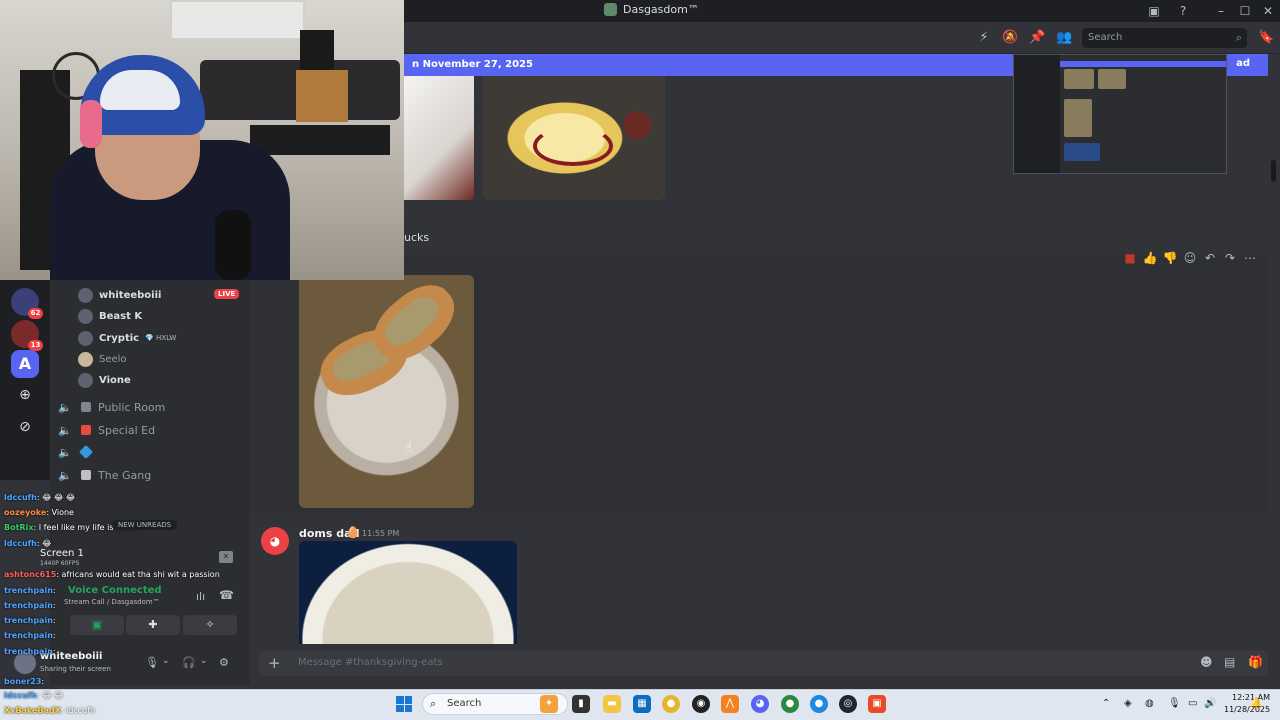 The width and height of the screenshot is (1280, 720). I want to click on search-input: Search ⌕, so click(1164, 38).